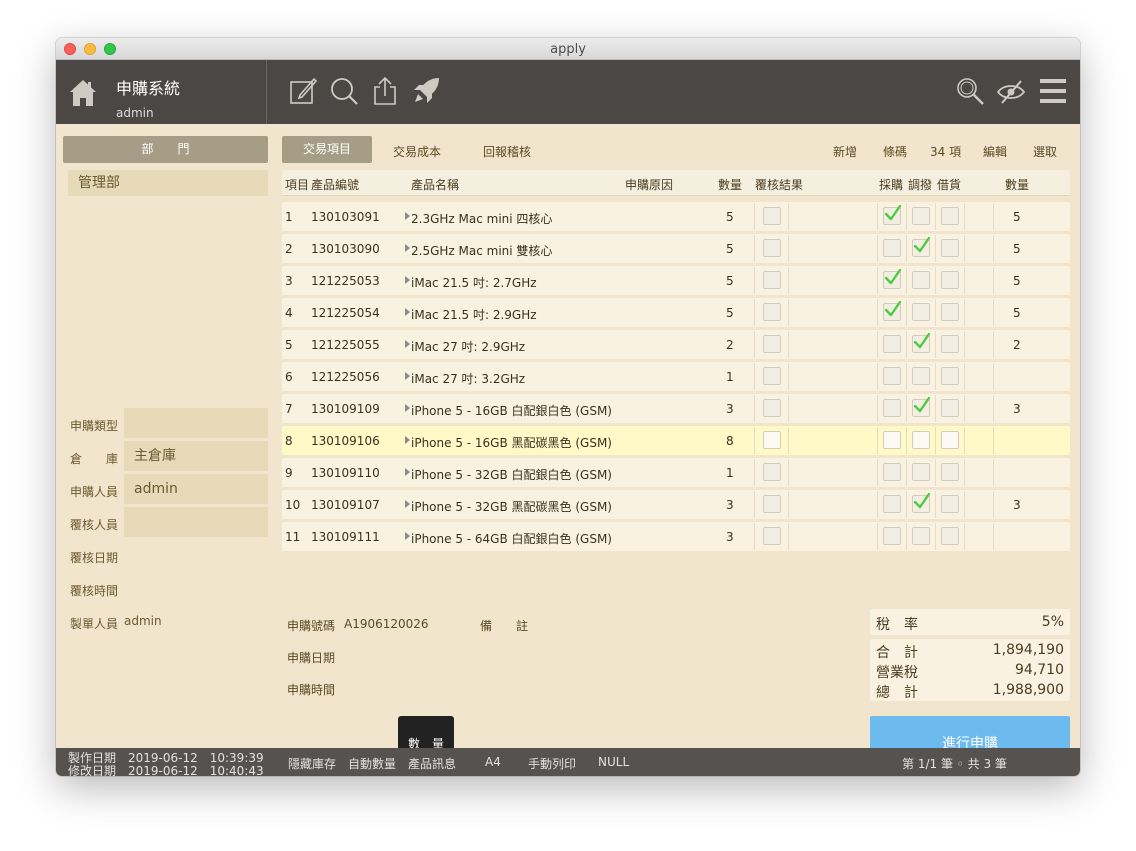 The image size is (1136, 851). I want to click on table-row: 5 121225055 iMac 27 吋: 2.9GHz 2 2, so click(676, 344).